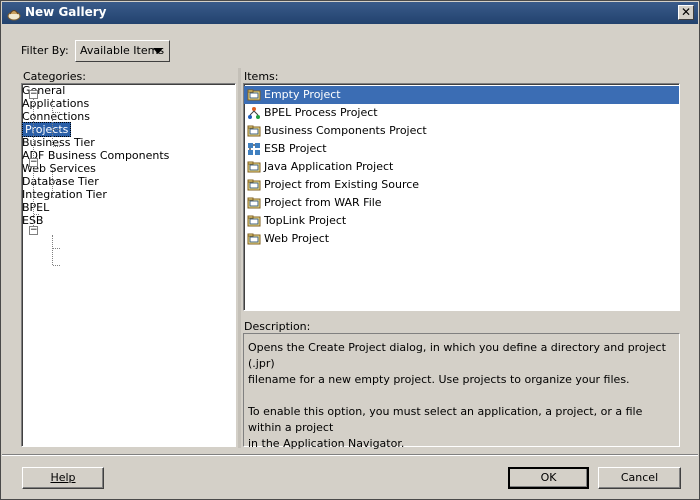  Describe the element at coordinates (321, 112) in the screenshot. I see `list-item-label: BPEL Process Project` at that location.